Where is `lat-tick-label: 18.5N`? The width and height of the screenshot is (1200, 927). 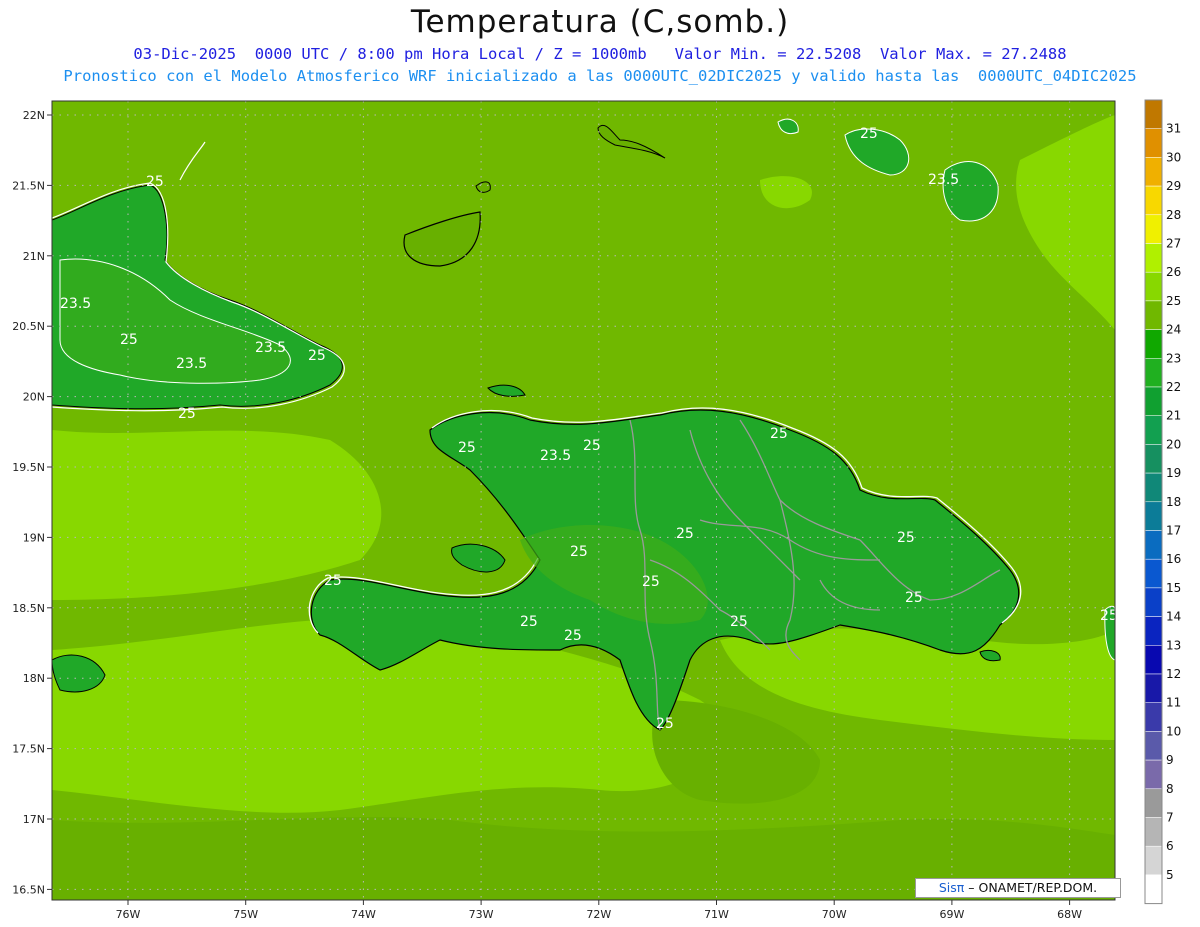 lat-tick-label: 18.5N is located at coordinates (28, 608).